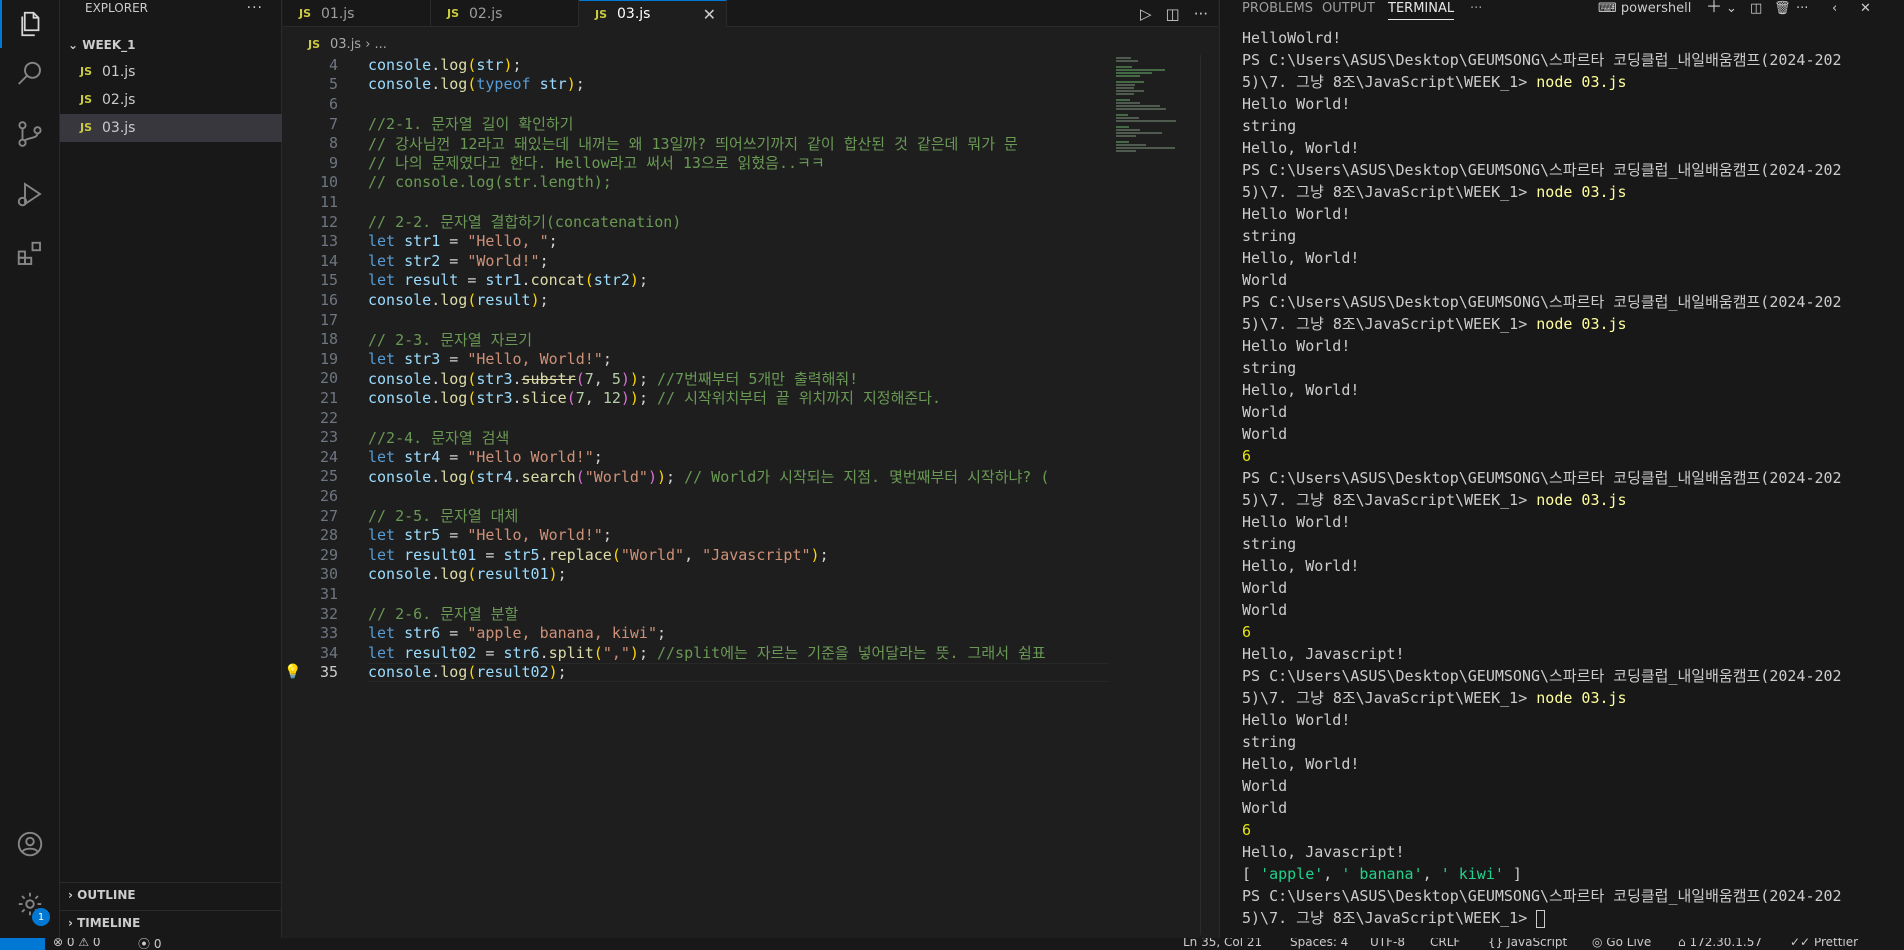  Describe the element at coordinates (1824, 943) in the screenshot. I see `prettier-status: ✓✓ Prettier` at that location.